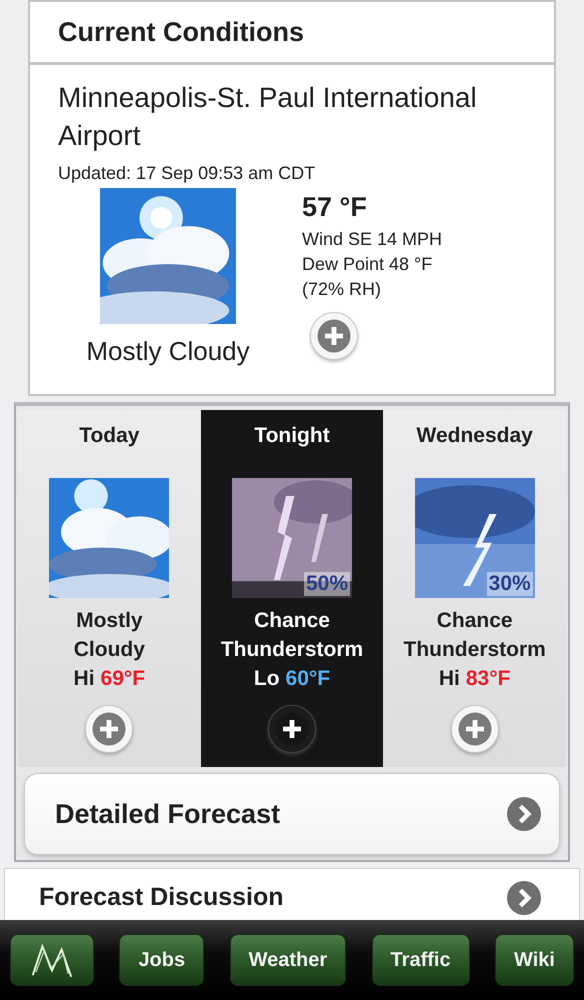  What do you see at coordinates (488, 678) in the screenshot?
I see `temperature: 83°F` at bounding box center [488, 678].